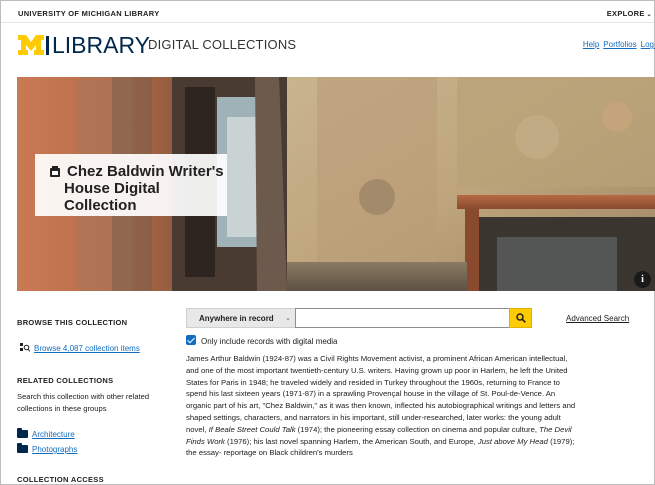 This screenshot has height=485, width=655. Describe the element at coordinates (512, 441) in the screenshot. I see `work-title: Just above My Head` at that location.